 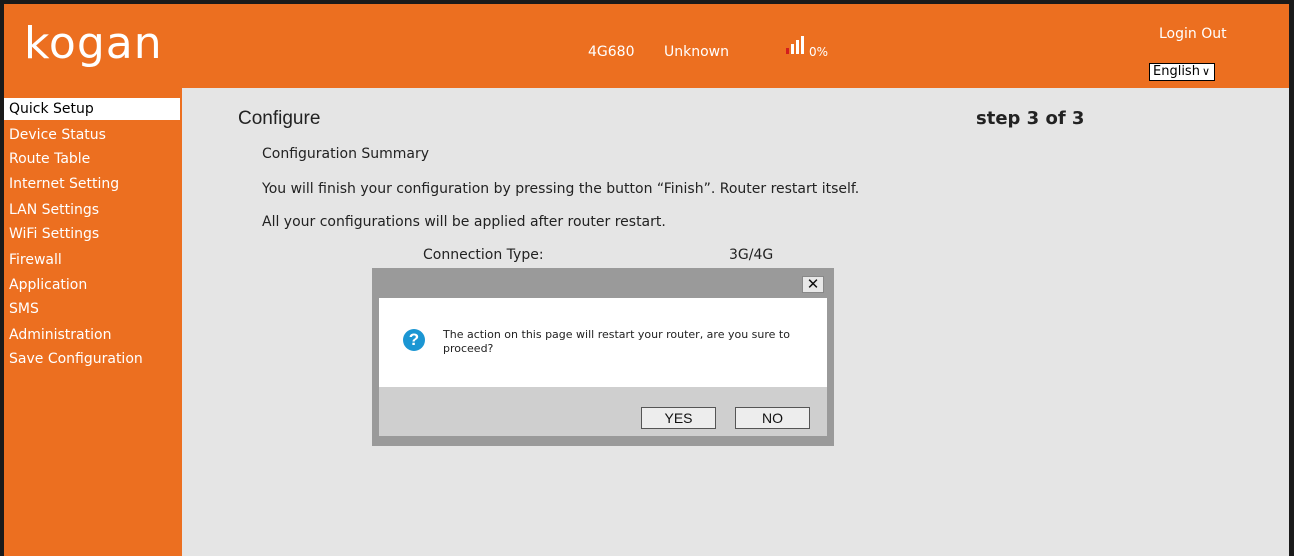 I want to click on yes-button: YES, so click(x=678, y=418).